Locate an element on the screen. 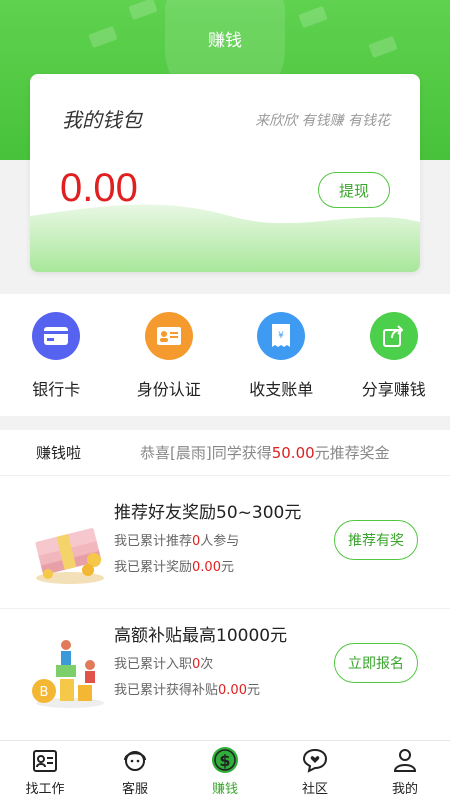  share-icon is located at coordinates (393, 336).